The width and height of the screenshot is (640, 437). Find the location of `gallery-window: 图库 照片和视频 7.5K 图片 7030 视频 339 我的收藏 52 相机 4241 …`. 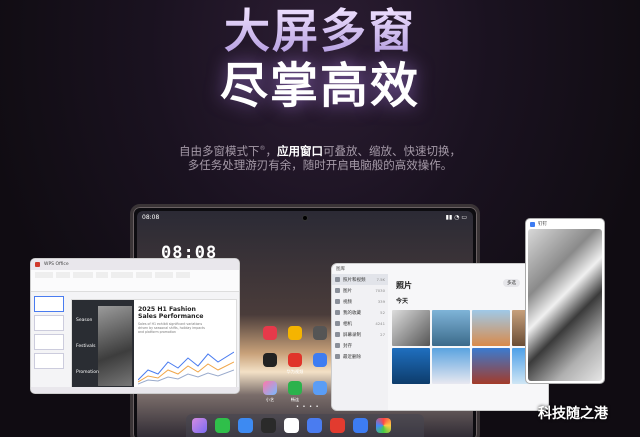

gallery-window: 图库 照片和视频 7.5K 图片 7030 视频 339 我的收藏 52 相机 4241 … is located at coordinates (440, 337).